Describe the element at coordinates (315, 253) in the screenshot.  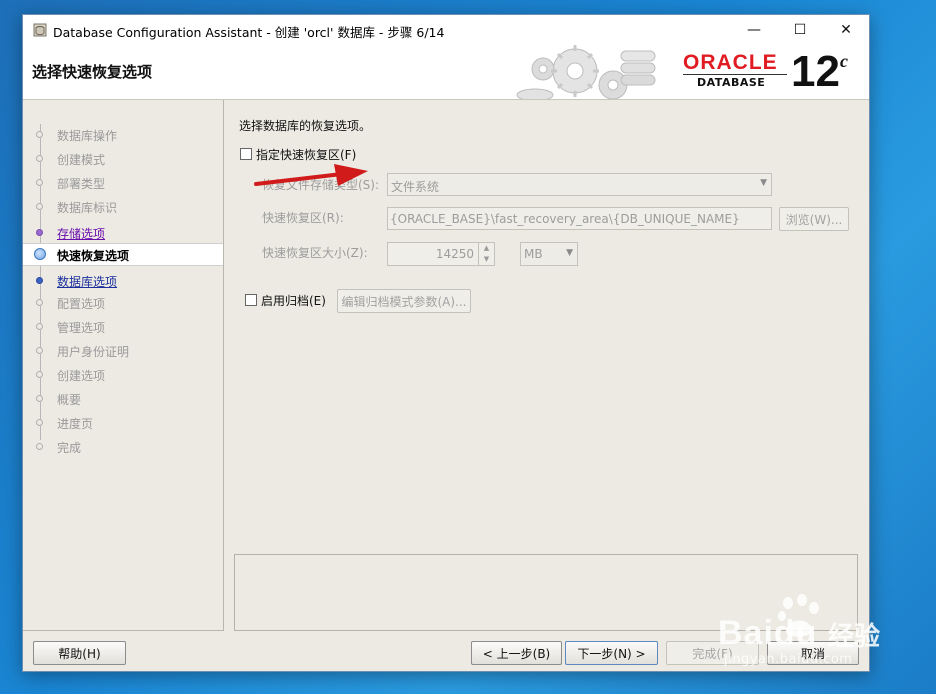
I see `fra-size-label: 快速恢复区大小(Z):` at that location.